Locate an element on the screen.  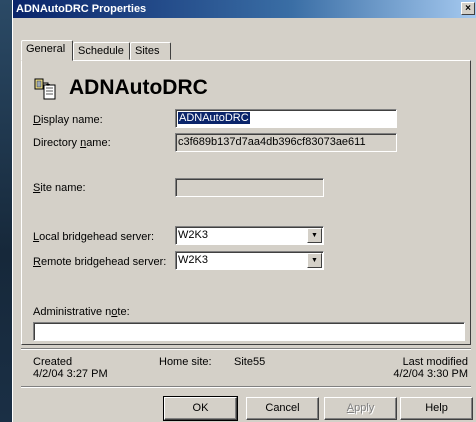
ok-button: OK is located at coordinates (200, 408).